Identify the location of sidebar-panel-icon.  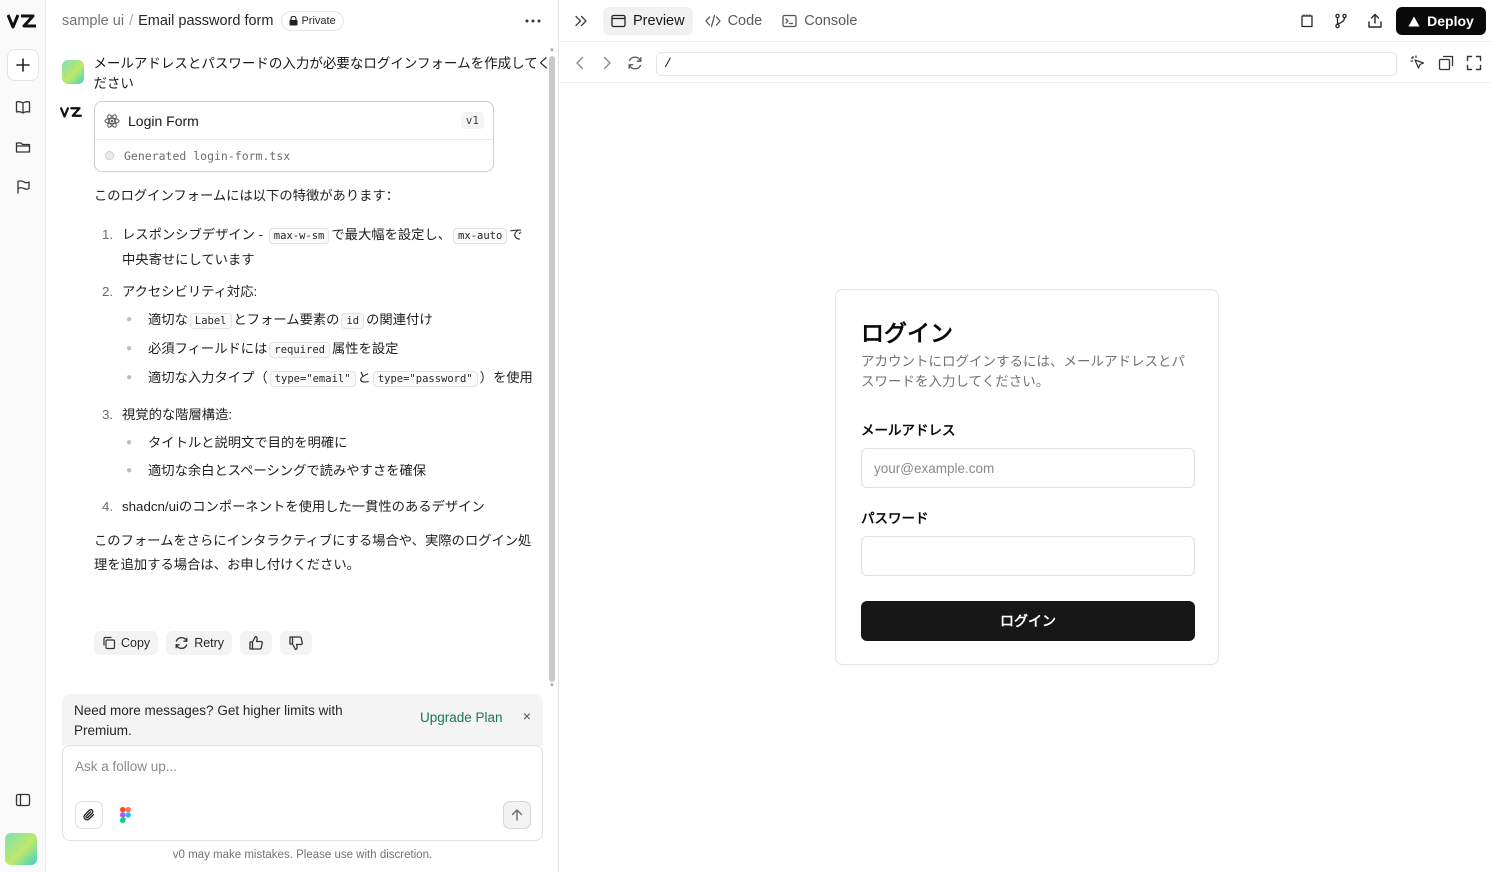
(23, 800).